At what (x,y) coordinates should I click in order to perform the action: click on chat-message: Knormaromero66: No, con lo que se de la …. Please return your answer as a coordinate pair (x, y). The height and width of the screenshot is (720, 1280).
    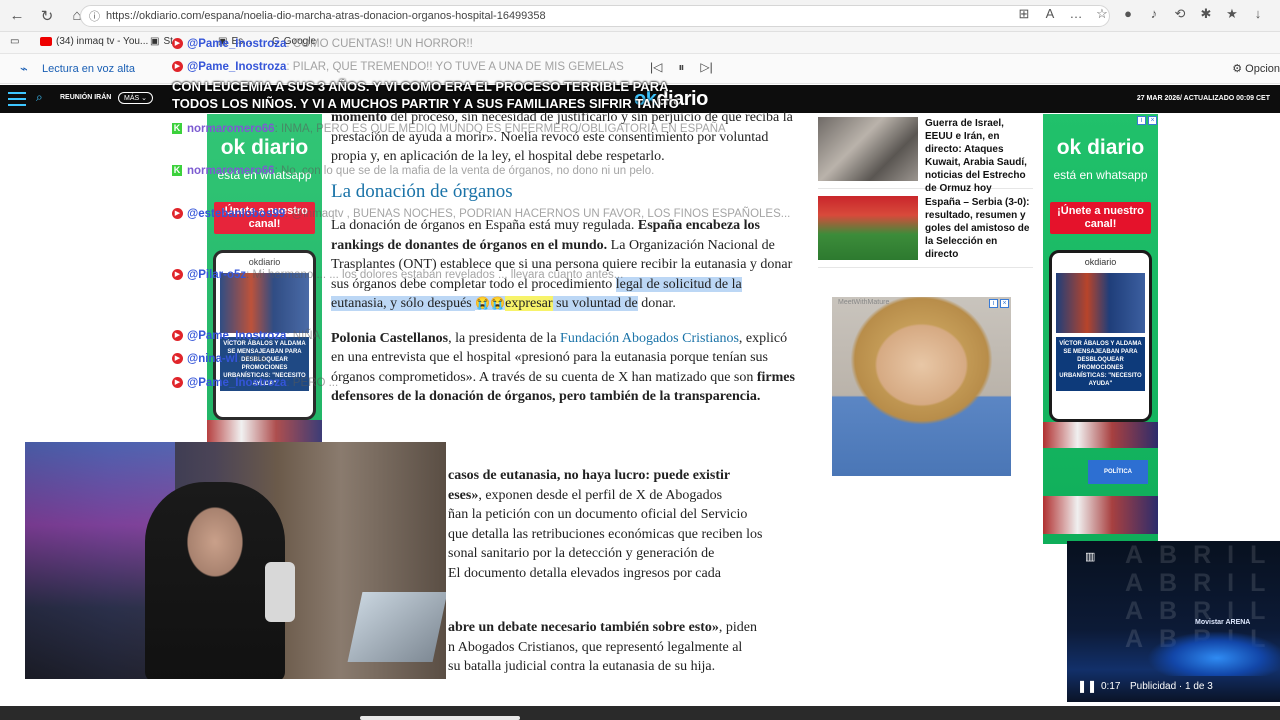
    Looking at the image, I should click on (413, 171).